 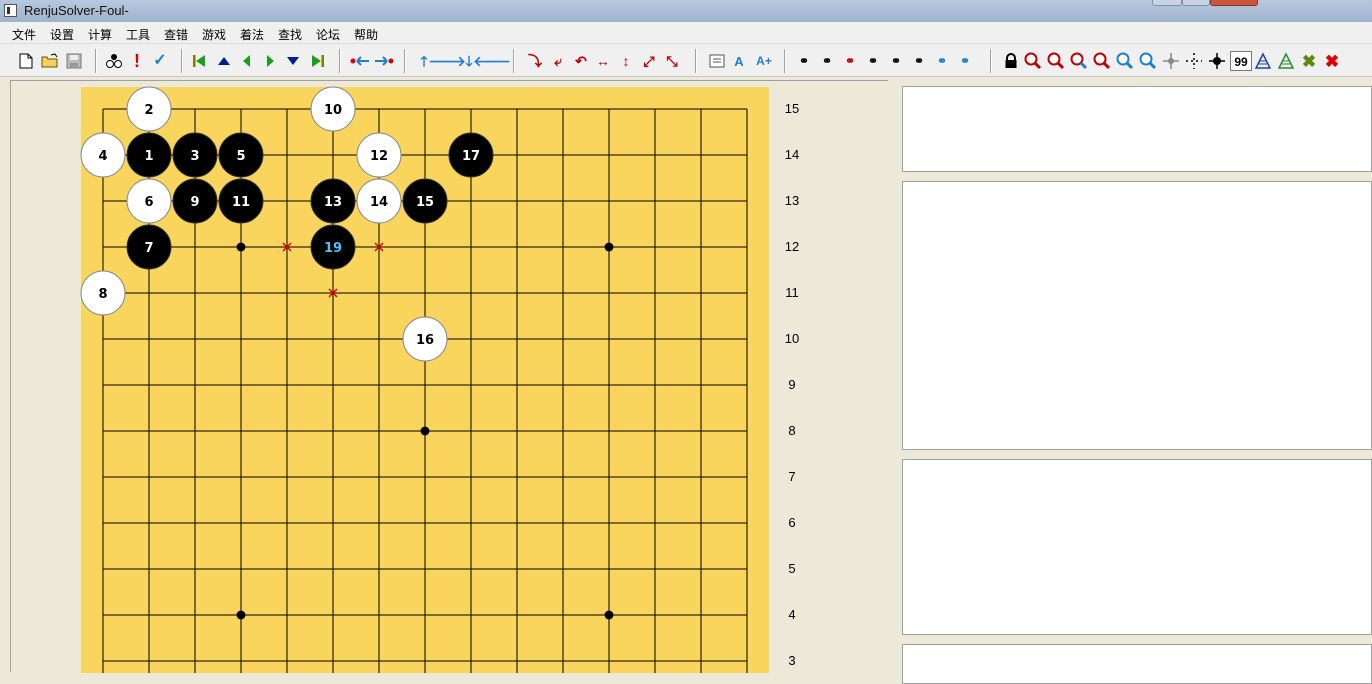 I want to click on note-icon, so click(x=717, y=61).